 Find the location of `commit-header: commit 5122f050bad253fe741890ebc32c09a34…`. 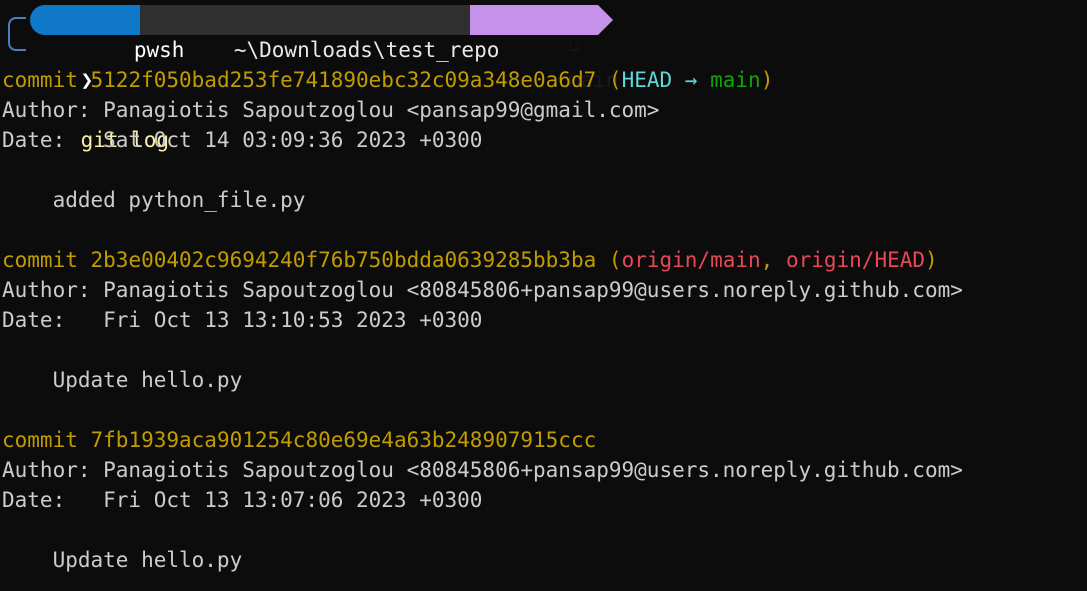

commit-header: commit 5122f050bad253fe741890ebc32c09a34… is located at coordinates (387, 80).